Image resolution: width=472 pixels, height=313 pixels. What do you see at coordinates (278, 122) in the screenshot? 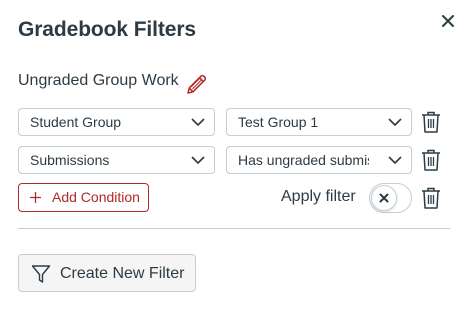
I see `condition-value: Test Group 1` at bounding box center [278, 122].